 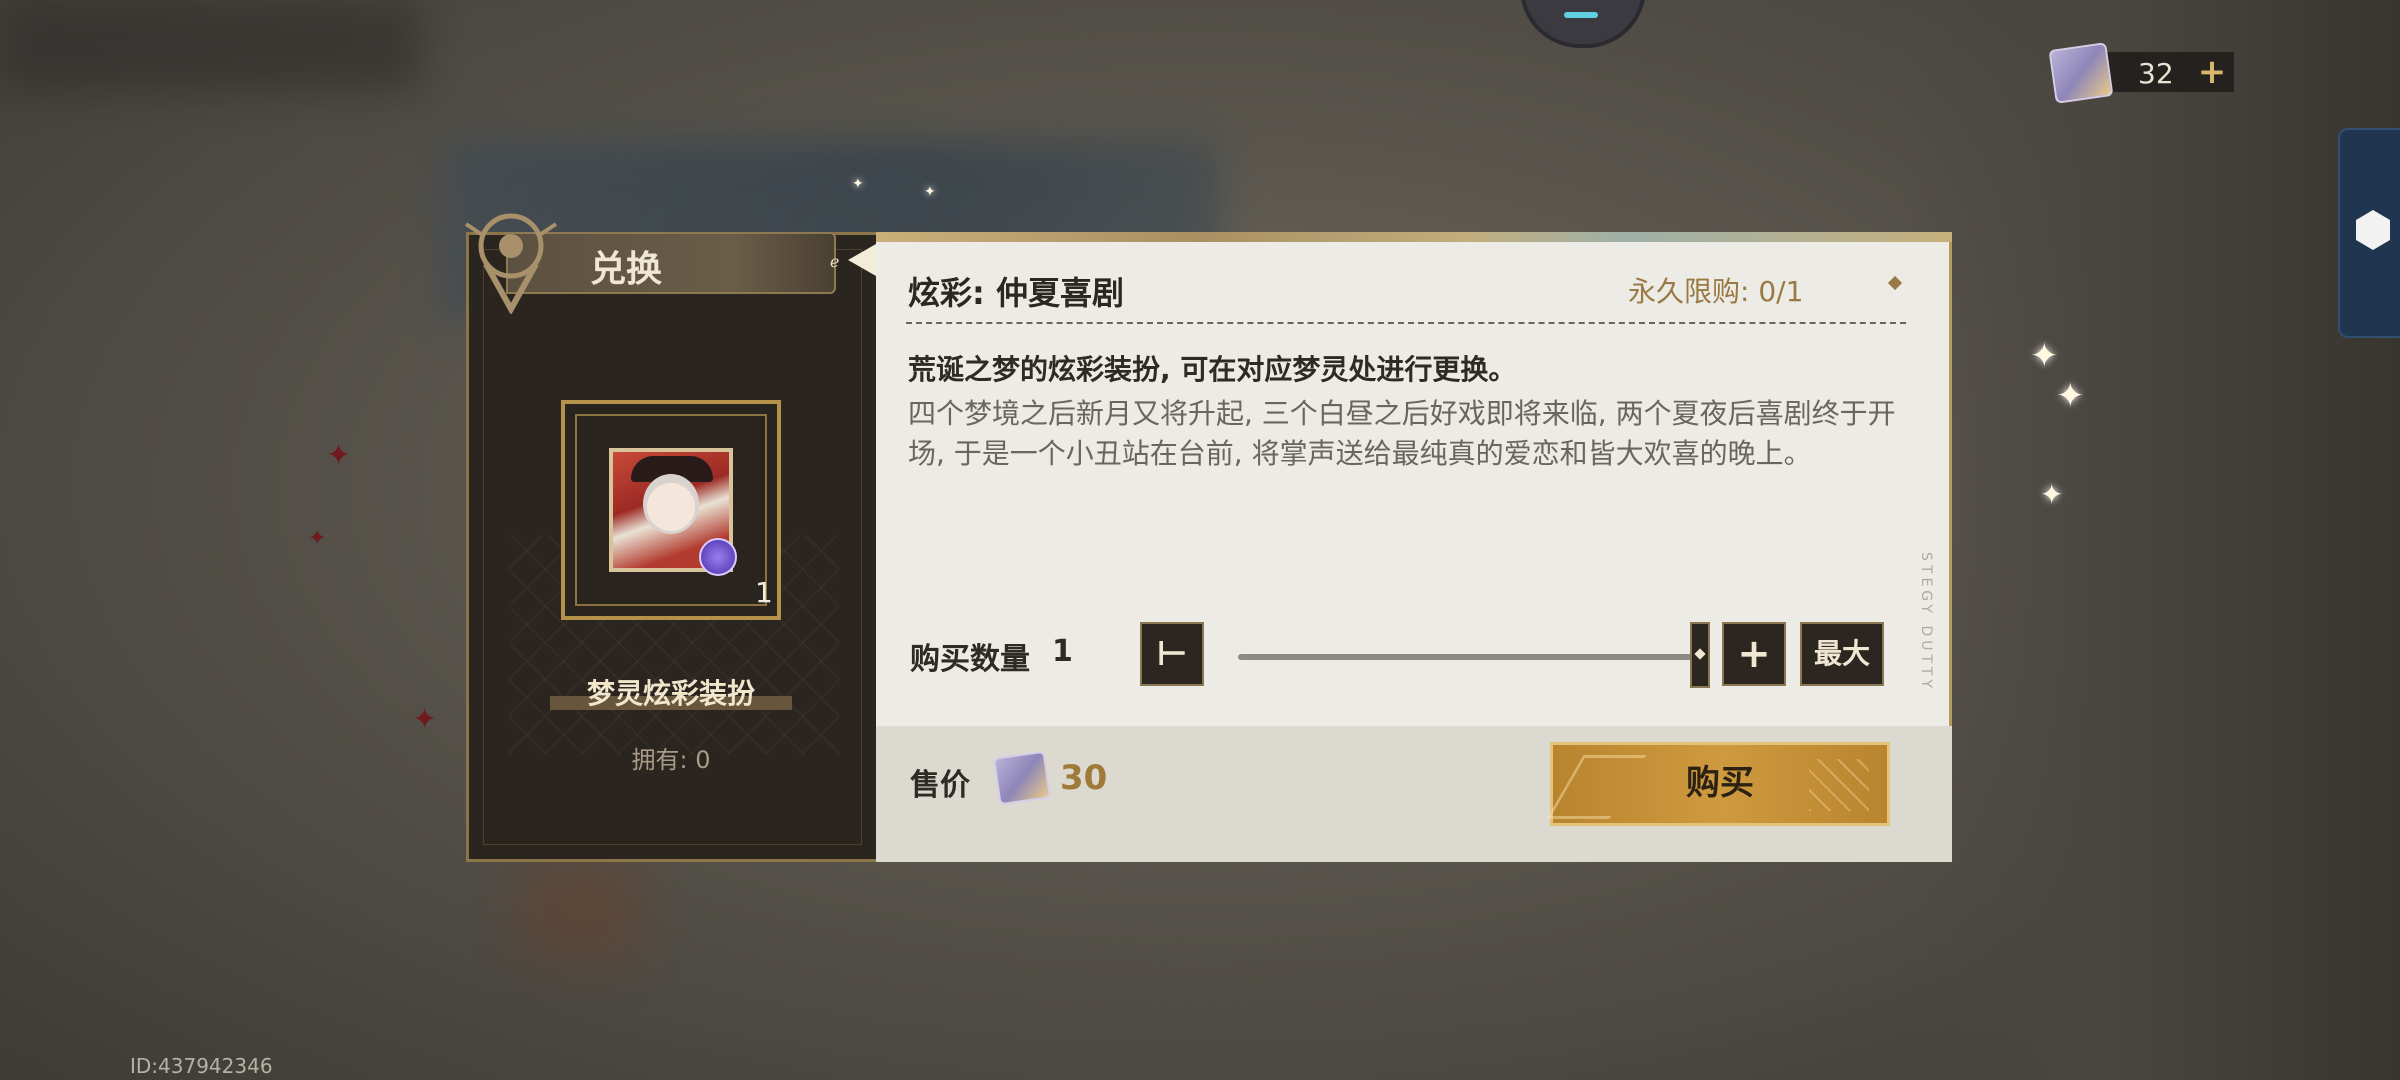 I want to click on currency-display: 32 +, so click(x=2141, y=73).